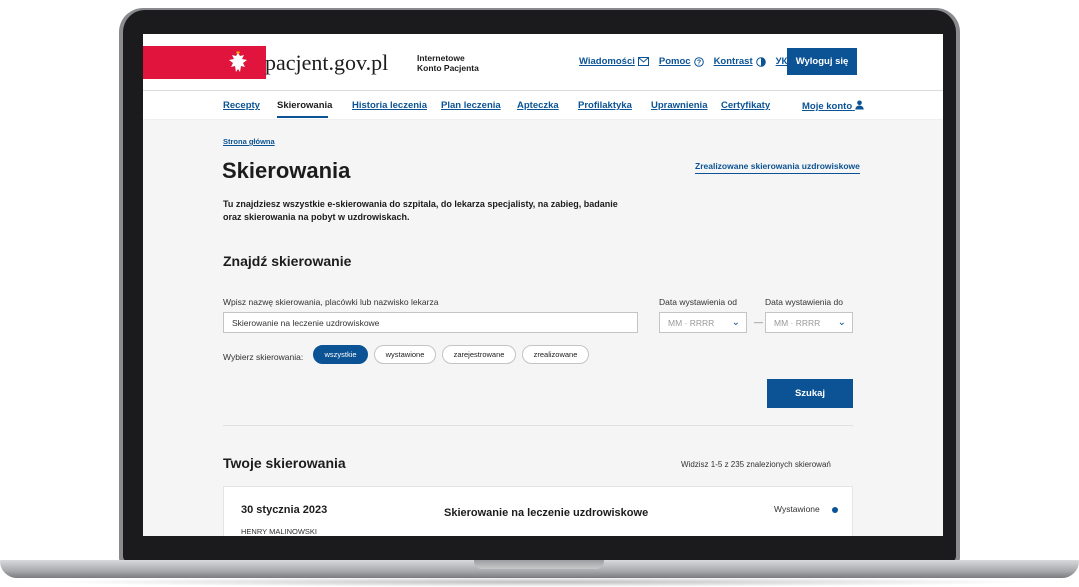 The width and height of the screenshot is (1079, 587). What do you see at coordinates (241, 105) in the screenshot?
I see `nav-item-recepty: Recepty` at bounding box center [241, 105].